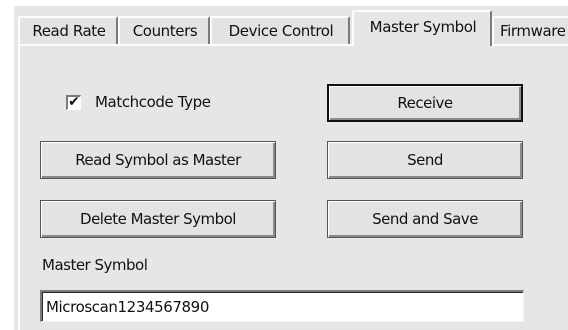 This screenshot has height=330, width=568. Describe the element at coordinates (422, 28) in the screenshot. I see `tab-master-symbol: Master Symbol` at that location.